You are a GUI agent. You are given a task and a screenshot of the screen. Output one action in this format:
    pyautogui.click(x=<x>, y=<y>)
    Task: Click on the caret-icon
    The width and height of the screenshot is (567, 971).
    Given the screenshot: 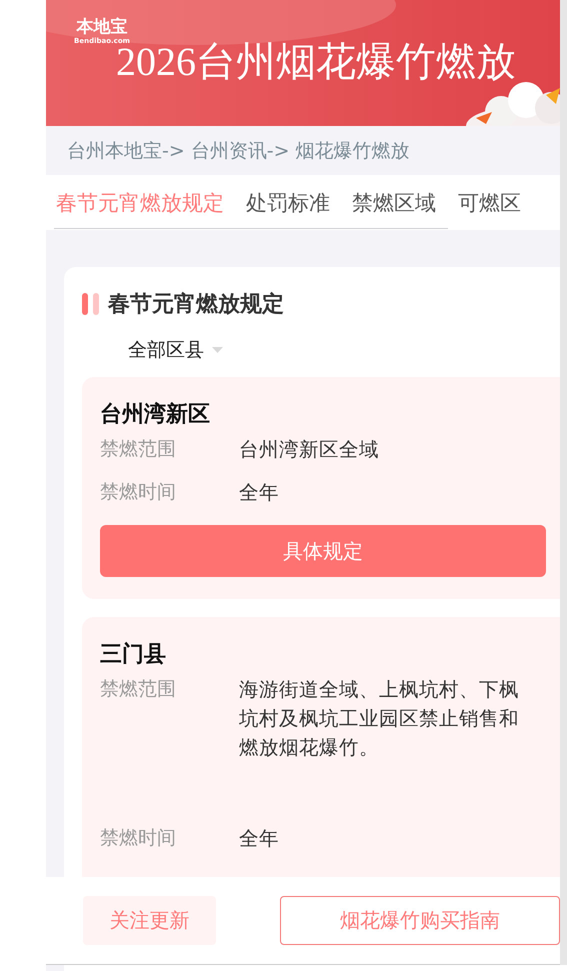 What is the action you would take?
    pyautogui.click(x=217, y=350)
    